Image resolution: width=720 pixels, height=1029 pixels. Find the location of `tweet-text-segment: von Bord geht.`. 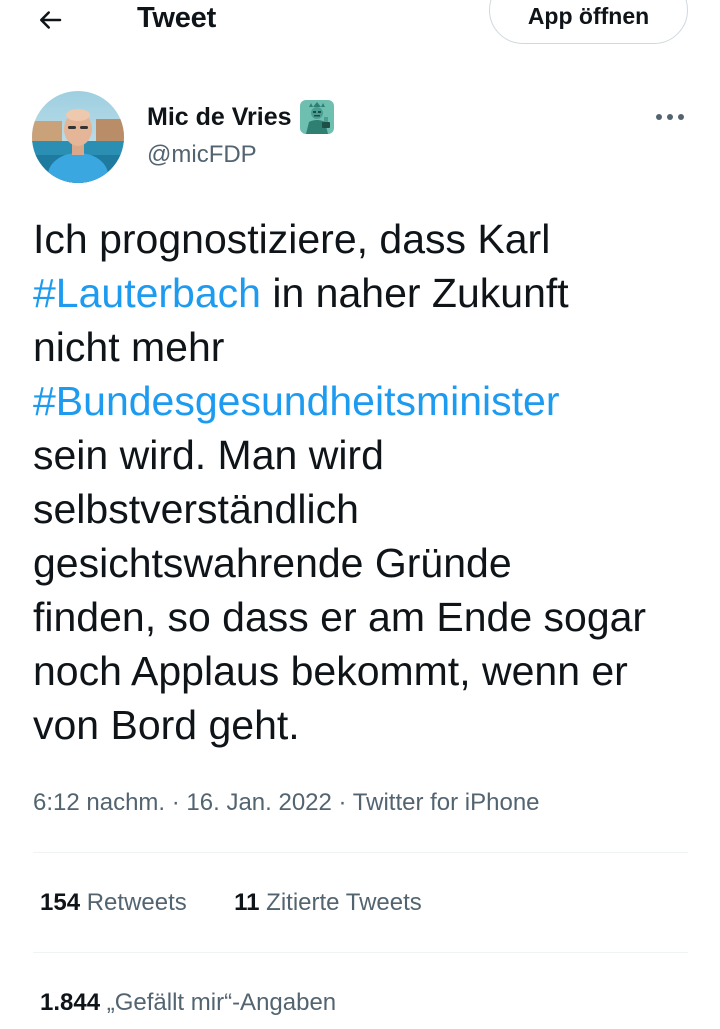

tweet-text-segment: von Bord geht. is located at coordinates (166, 725).